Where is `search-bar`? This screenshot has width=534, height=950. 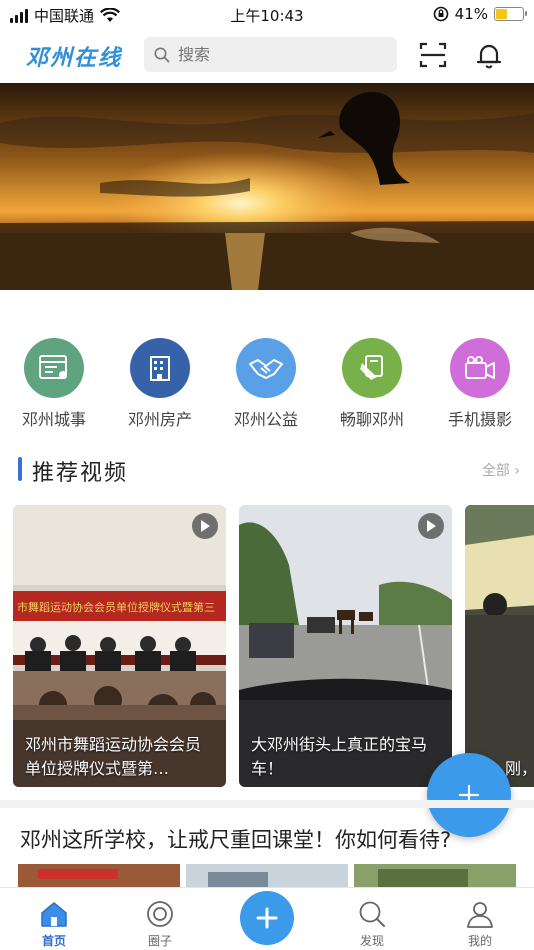
search-bar is located at coordinates (270, 54).